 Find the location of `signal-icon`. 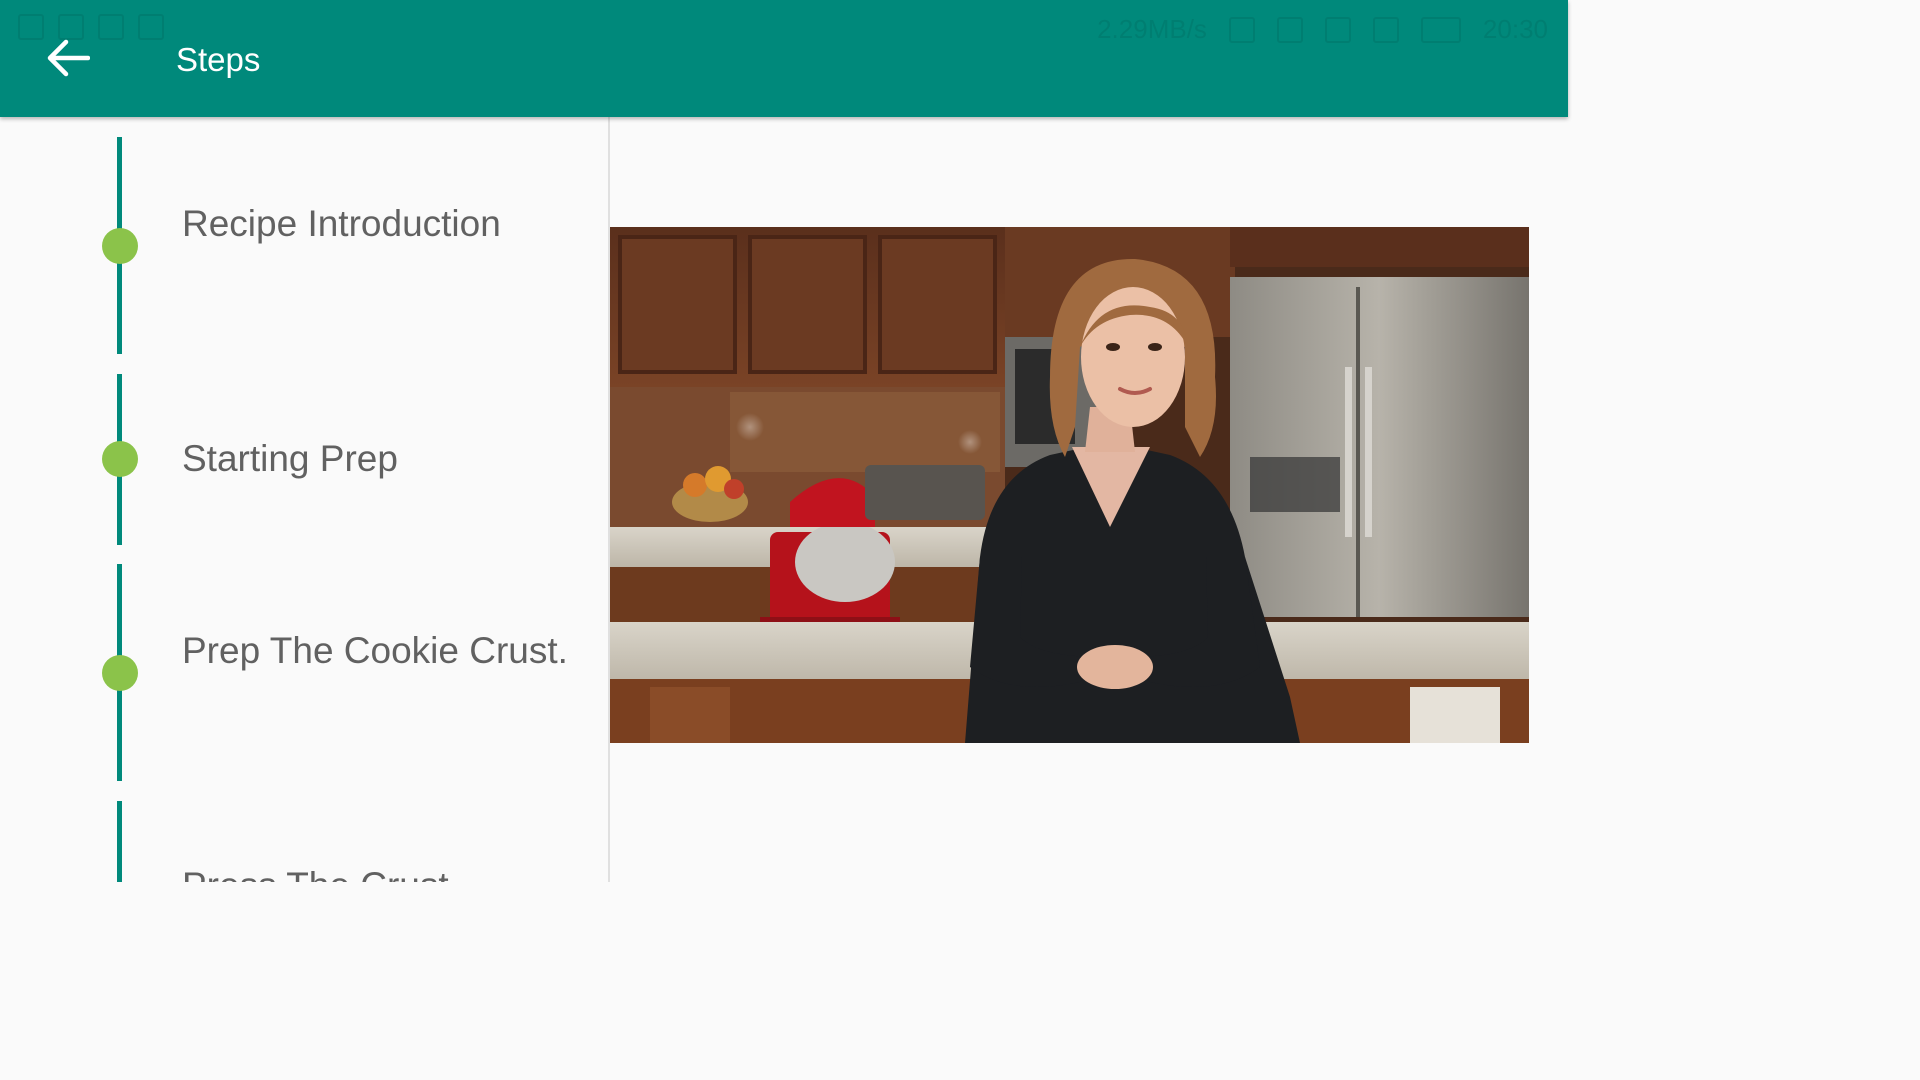

signal-icon is located at coordinates (1385, 29).